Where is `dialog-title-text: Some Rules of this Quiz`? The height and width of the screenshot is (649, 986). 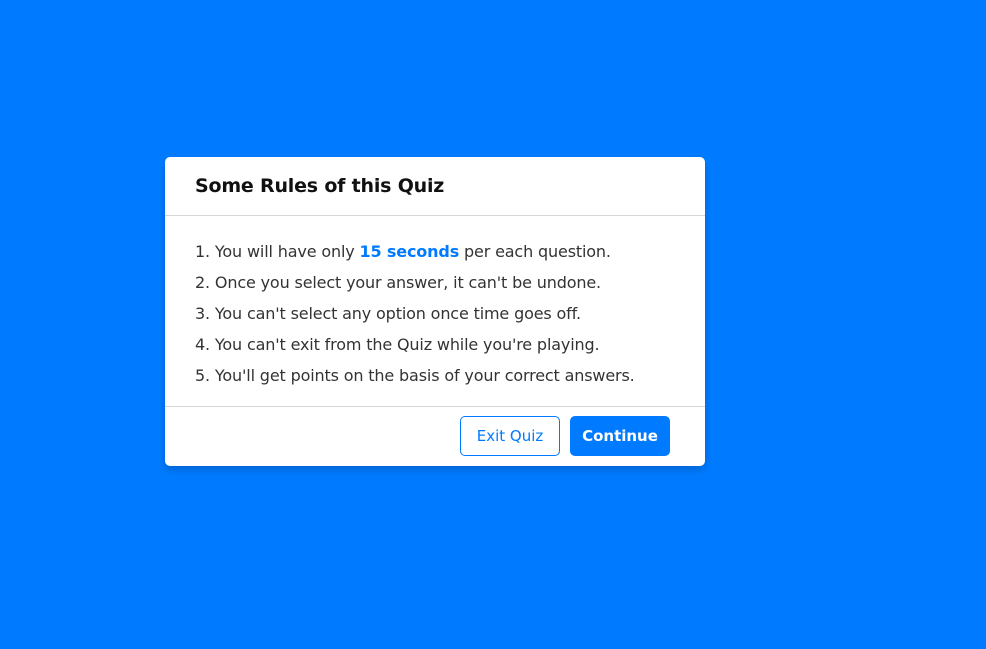 dialog-title-text: Some Rules of this Quiz is located at coordinates (320, 186).